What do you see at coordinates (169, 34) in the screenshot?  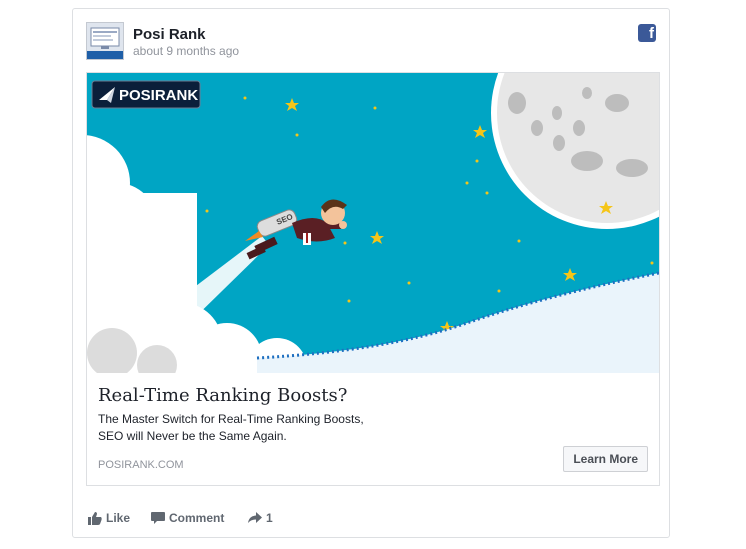 I see `post-author: Posi Rank` at bounding box center [169, 34].